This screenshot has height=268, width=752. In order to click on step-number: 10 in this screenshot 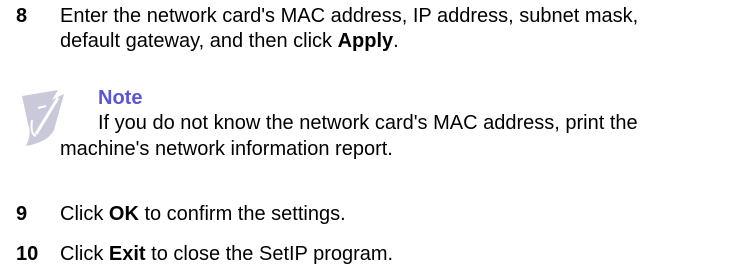, I will do `click(27, 254)`.